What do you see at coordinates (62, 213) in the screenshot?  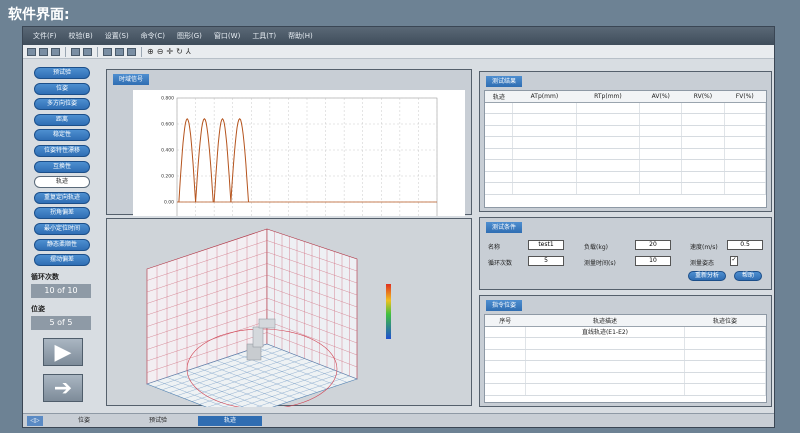 I see `sidebar-button: 拐角偏差` at bounding box center [62, 213].